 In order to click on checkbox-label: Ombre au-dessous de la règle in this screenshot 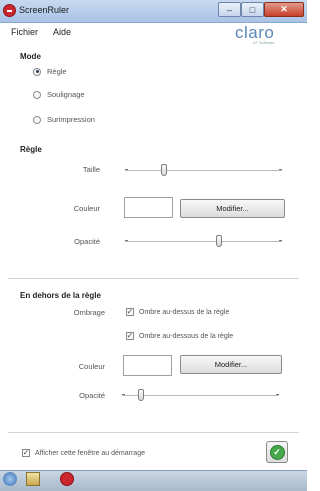, I will do `click(186, 336)`.